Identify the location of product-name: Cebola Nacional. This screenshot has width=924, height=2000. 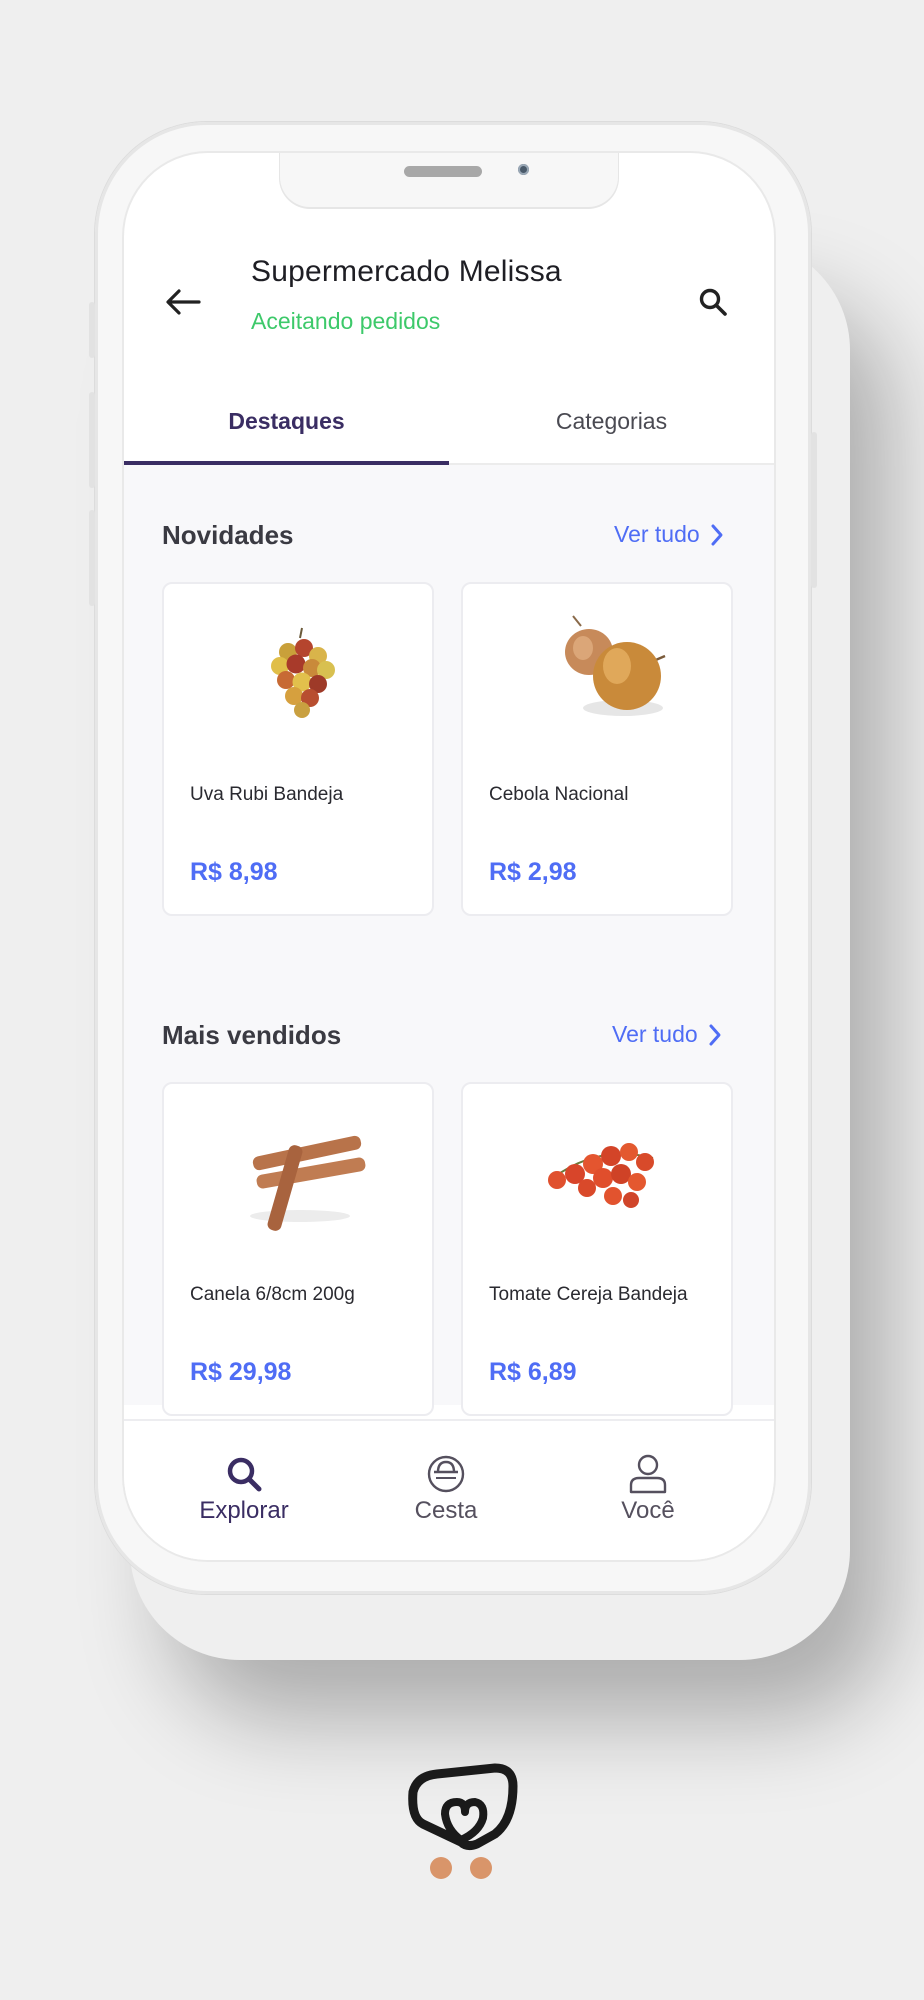
(559, 794).